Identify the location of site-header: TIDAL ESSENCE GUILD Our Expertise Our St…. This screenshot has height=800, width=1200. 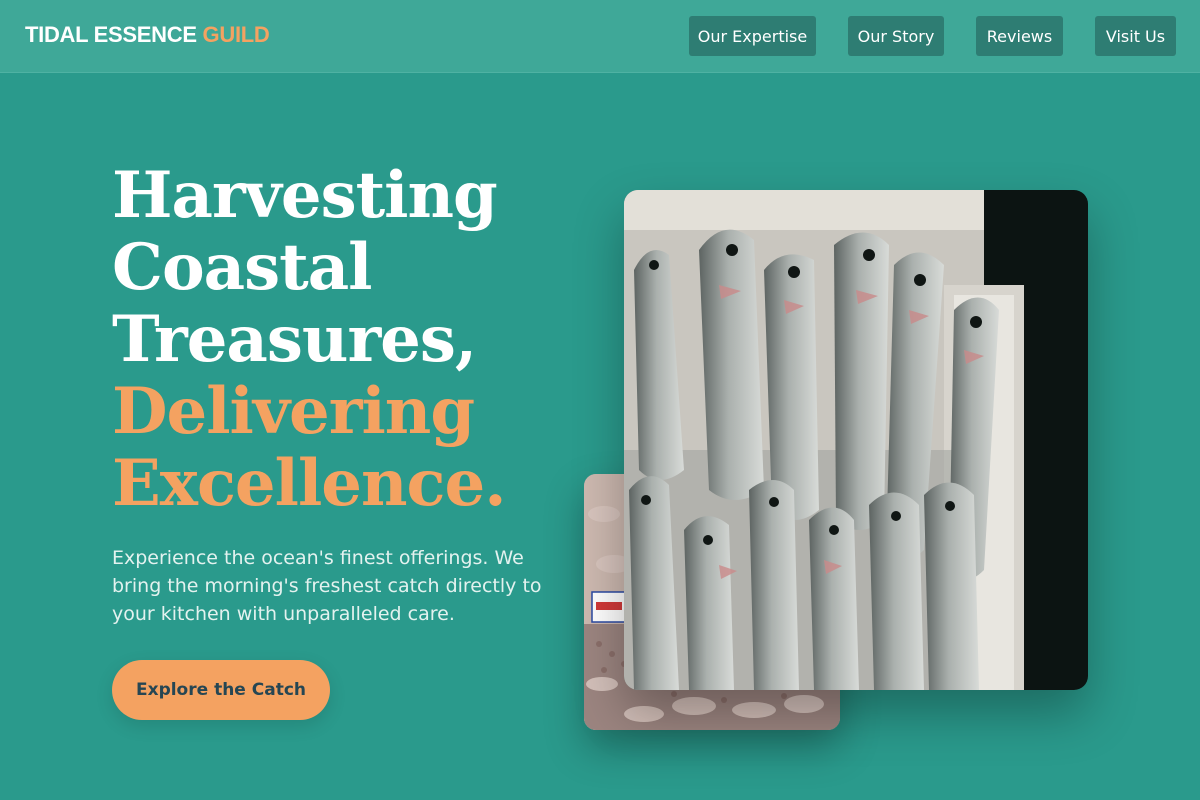
(600, 36).